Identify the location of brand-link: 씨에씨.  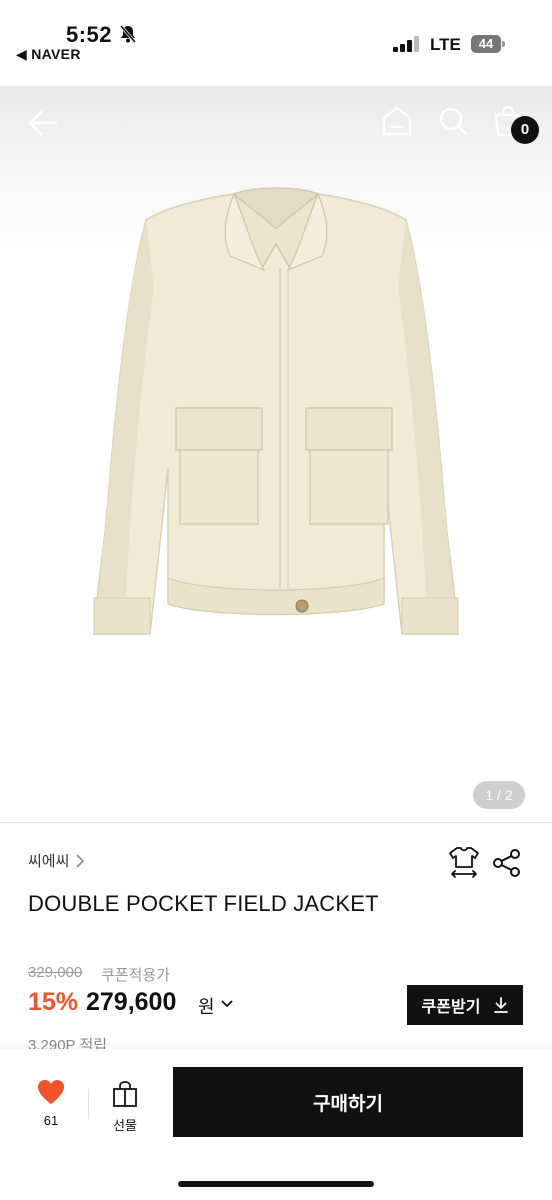
(56, 860).